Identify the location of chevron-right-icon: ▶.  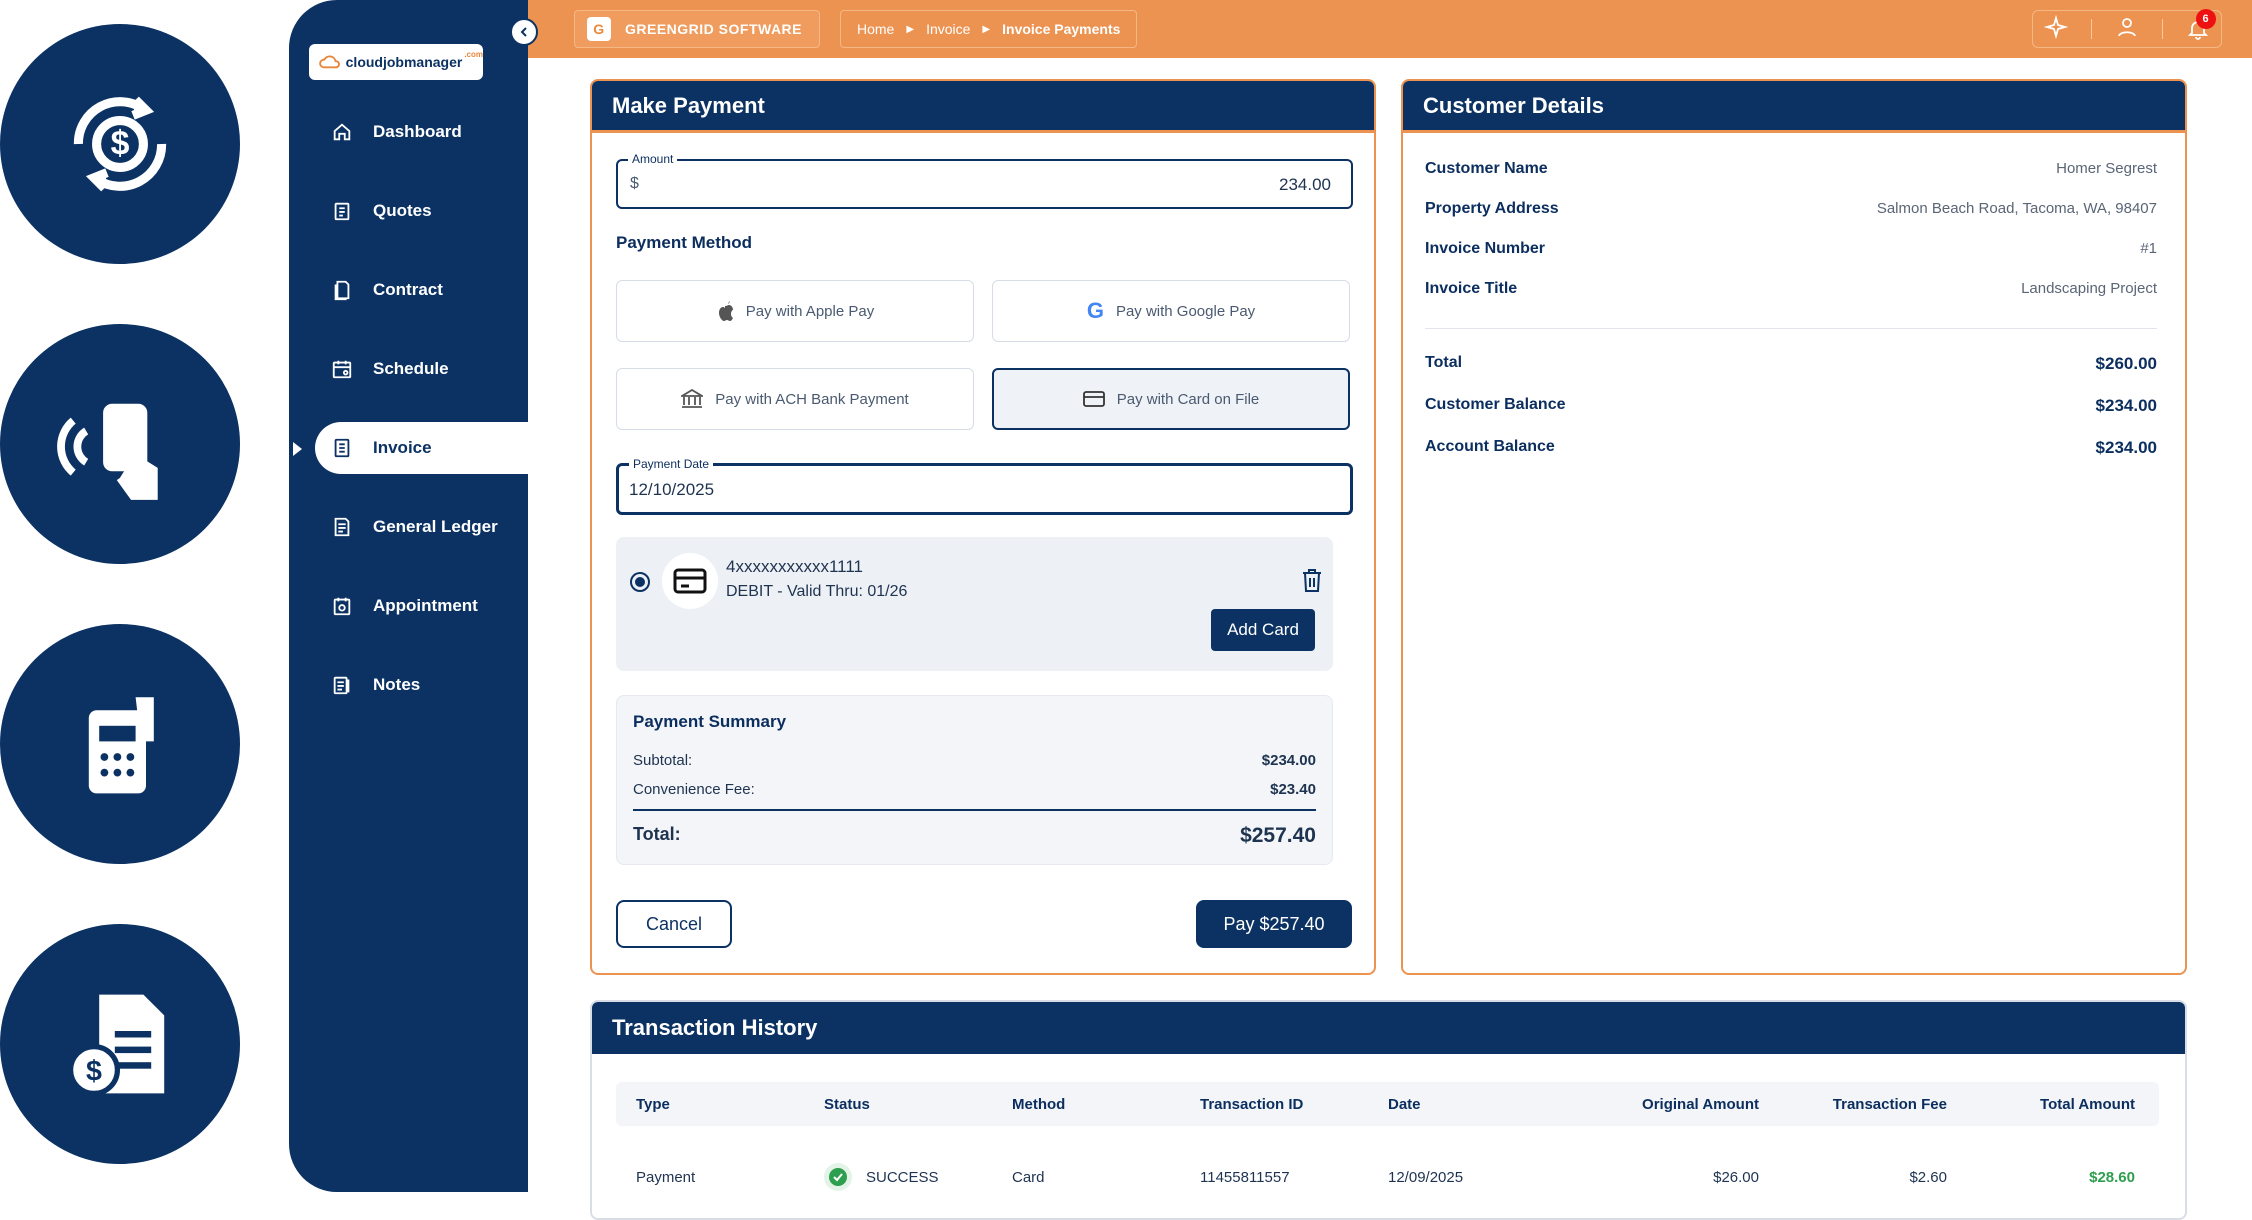
(986, 29).